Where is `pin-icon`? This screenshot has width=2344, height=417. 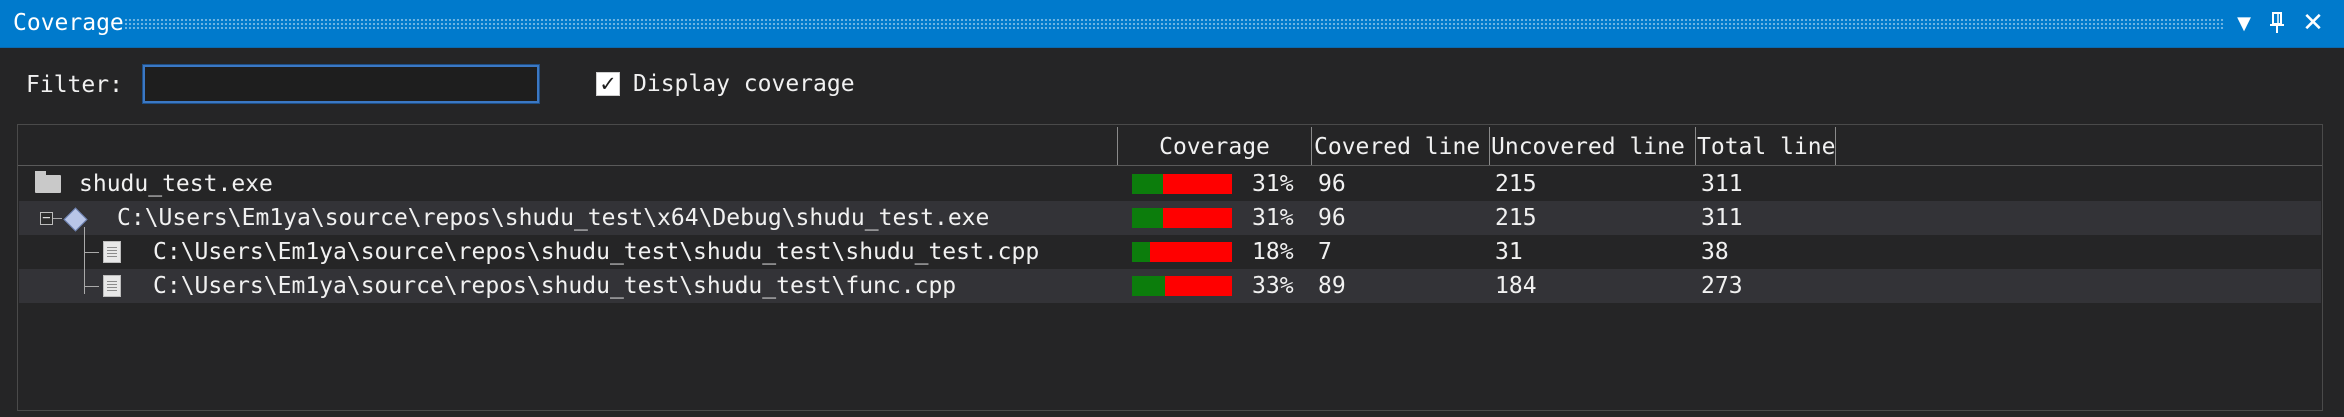 pin-icon is located at coordinates (2277, 23).